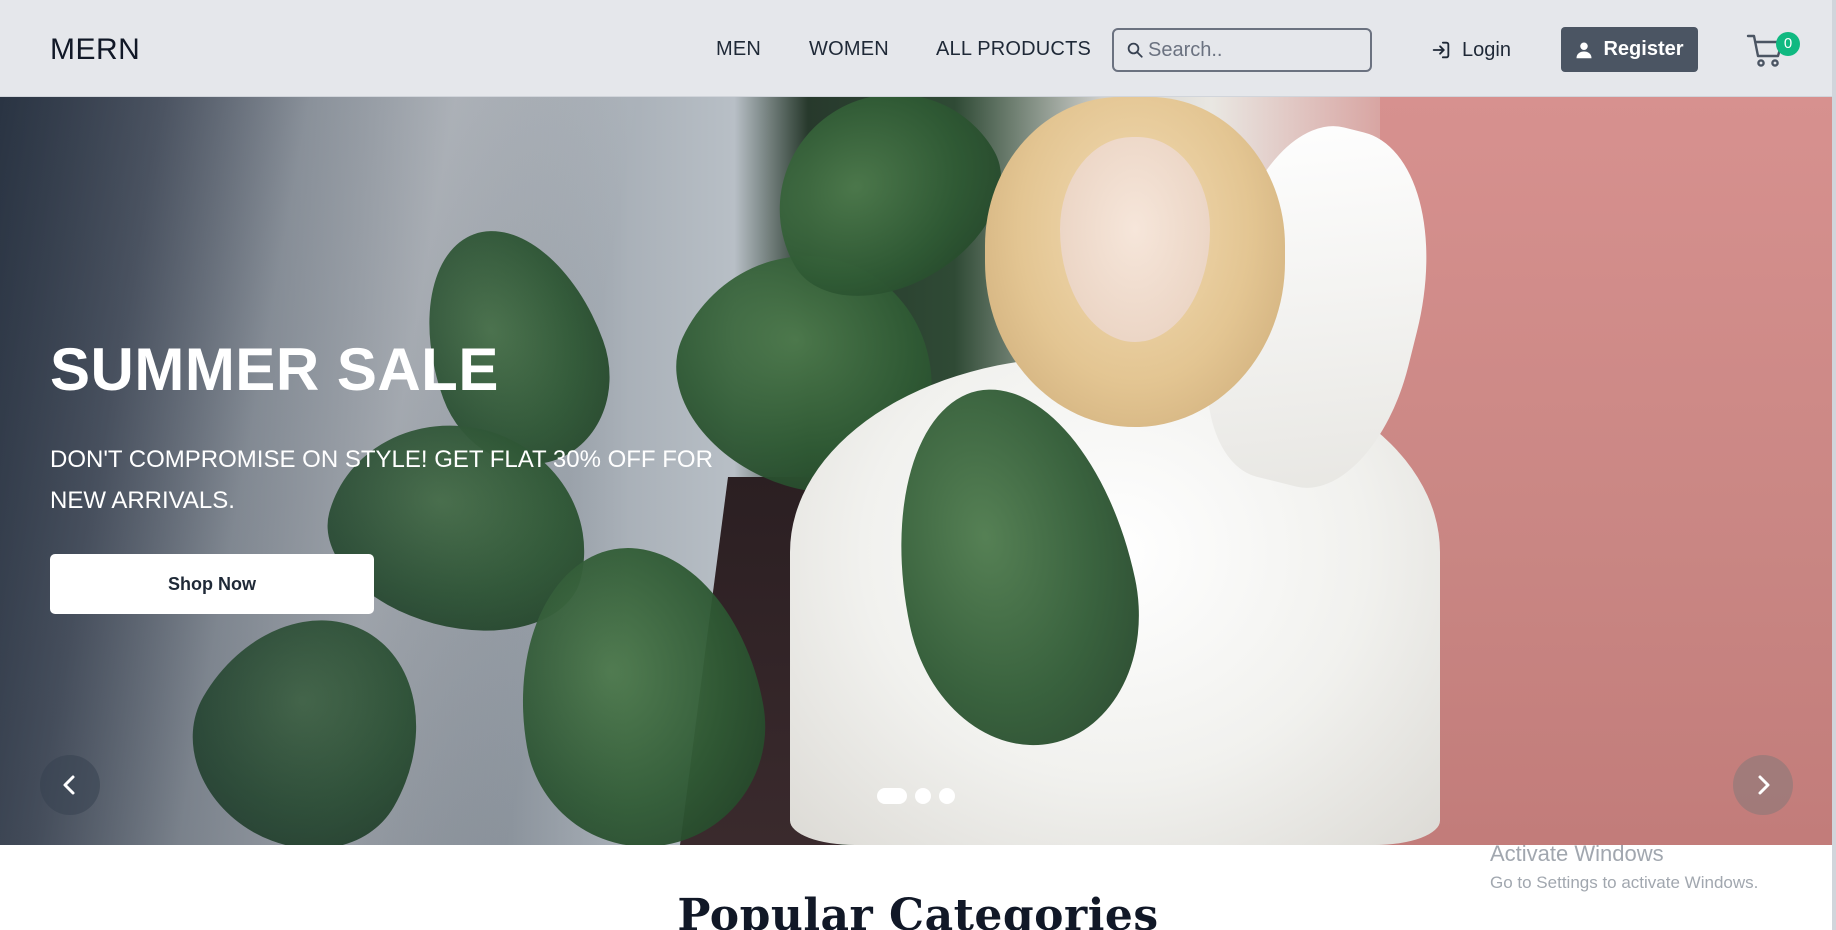 The height and width of the screenshot is (930, 1836). Describe the element at coordinates (1788, 44) in the screenshot. I see `cart-count-badge: 0` at that location.